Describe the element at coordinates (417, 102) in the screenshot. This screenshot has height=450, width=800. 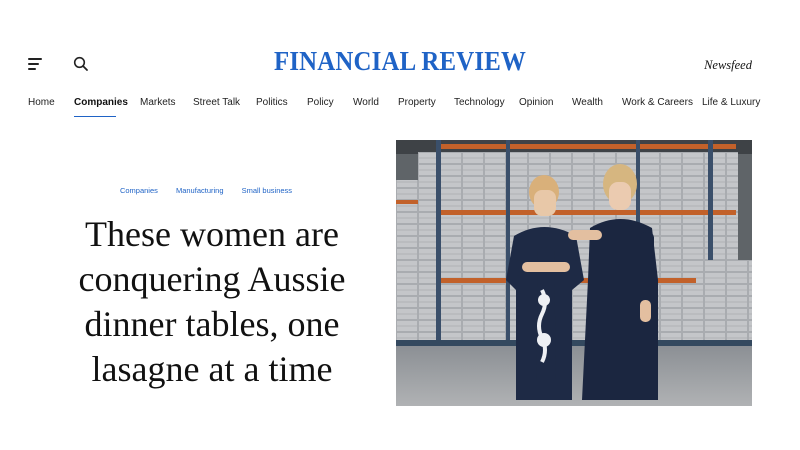
I see `nav-item-property: Property` at that location.